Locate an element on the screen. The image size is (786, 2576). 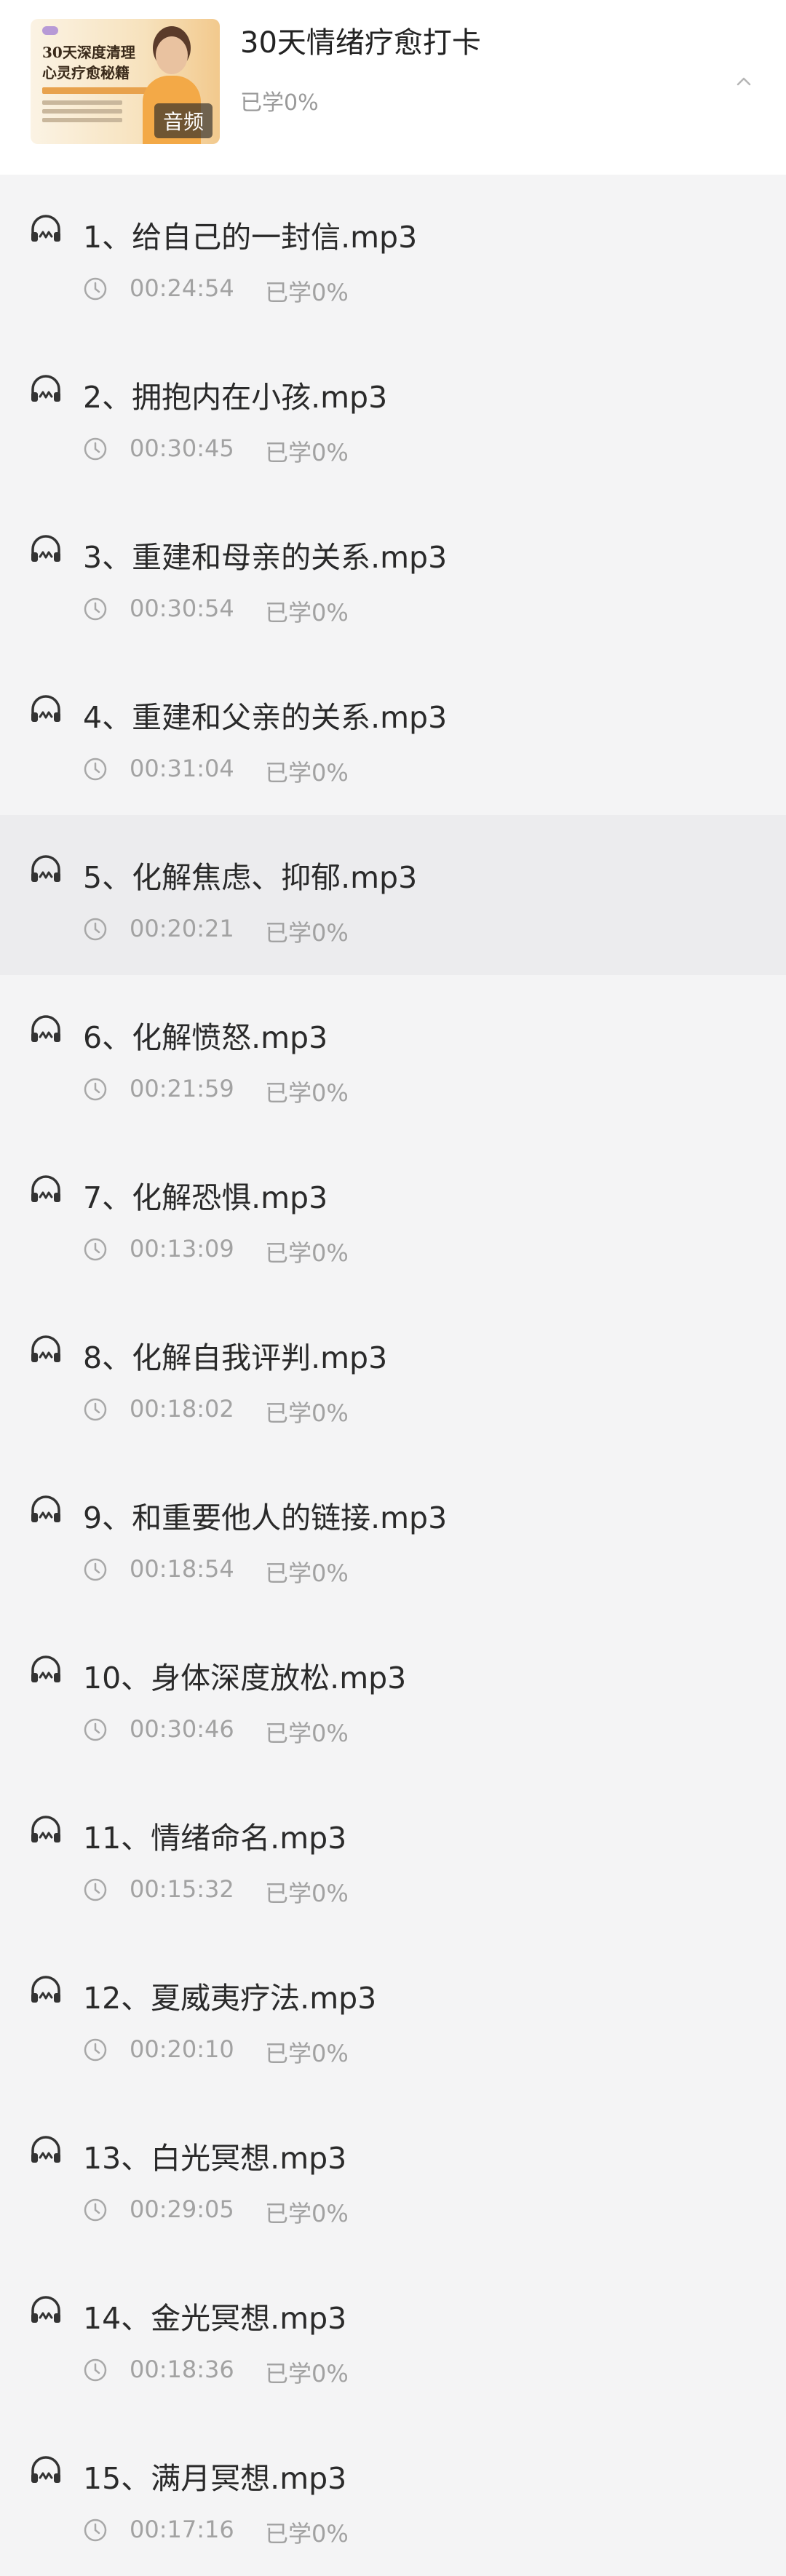
lesson-duration: 00:20:21 is located at coordinates (182, 928).